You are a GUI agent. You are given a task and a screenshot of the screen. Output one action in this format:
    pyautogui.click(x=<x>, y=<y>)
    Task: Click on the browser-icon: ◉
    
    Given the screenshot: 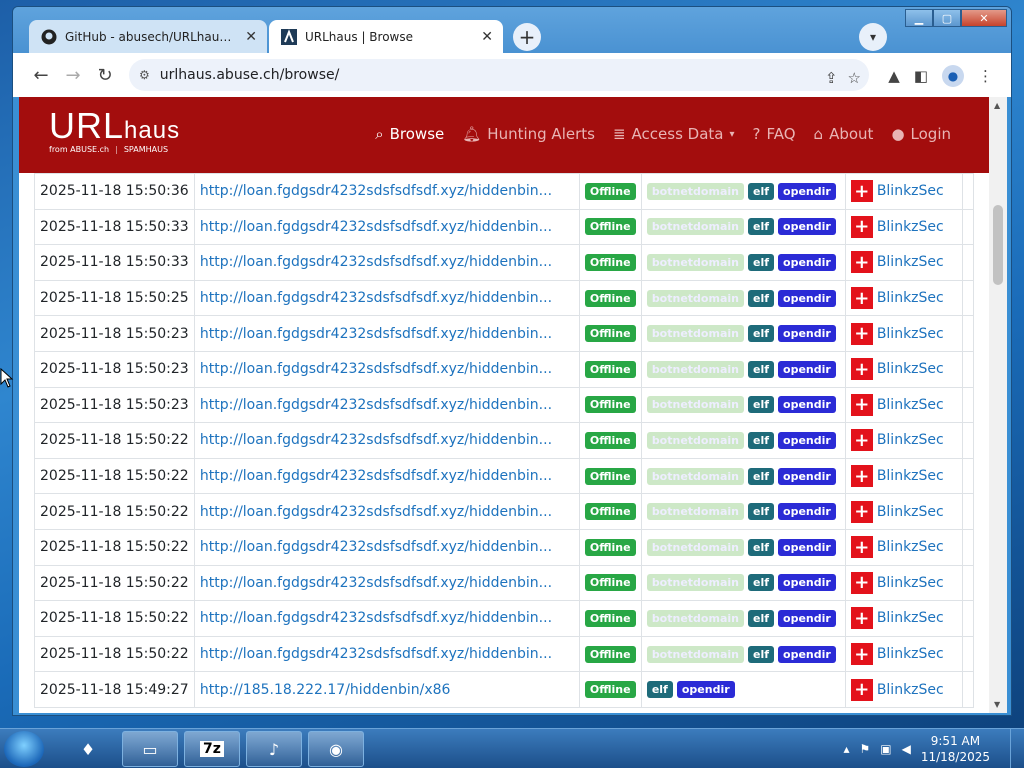 What is the action you would take?
    pyautogui.click(x=336, y=749)
    